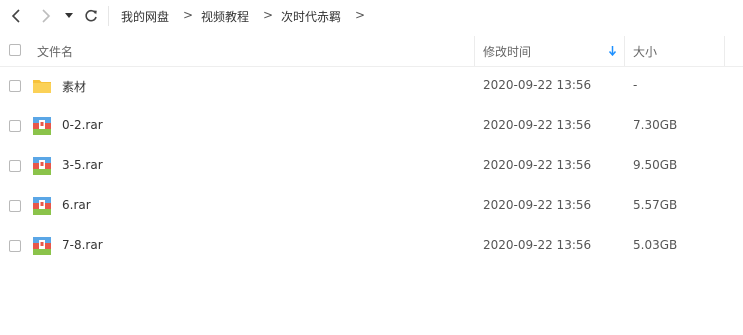 Image resolution: width=743 pixels, height=335 pixels. I want to click on file-size: 9.50GB, so click(655, 165).